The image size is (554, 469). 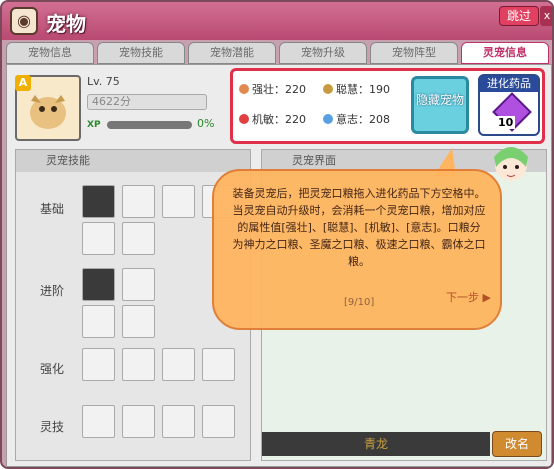 What do you see at coordinates (52, 291) in the screenshot?
I see `row-label-advanced: 进阶` at bounding box center [52, 291].